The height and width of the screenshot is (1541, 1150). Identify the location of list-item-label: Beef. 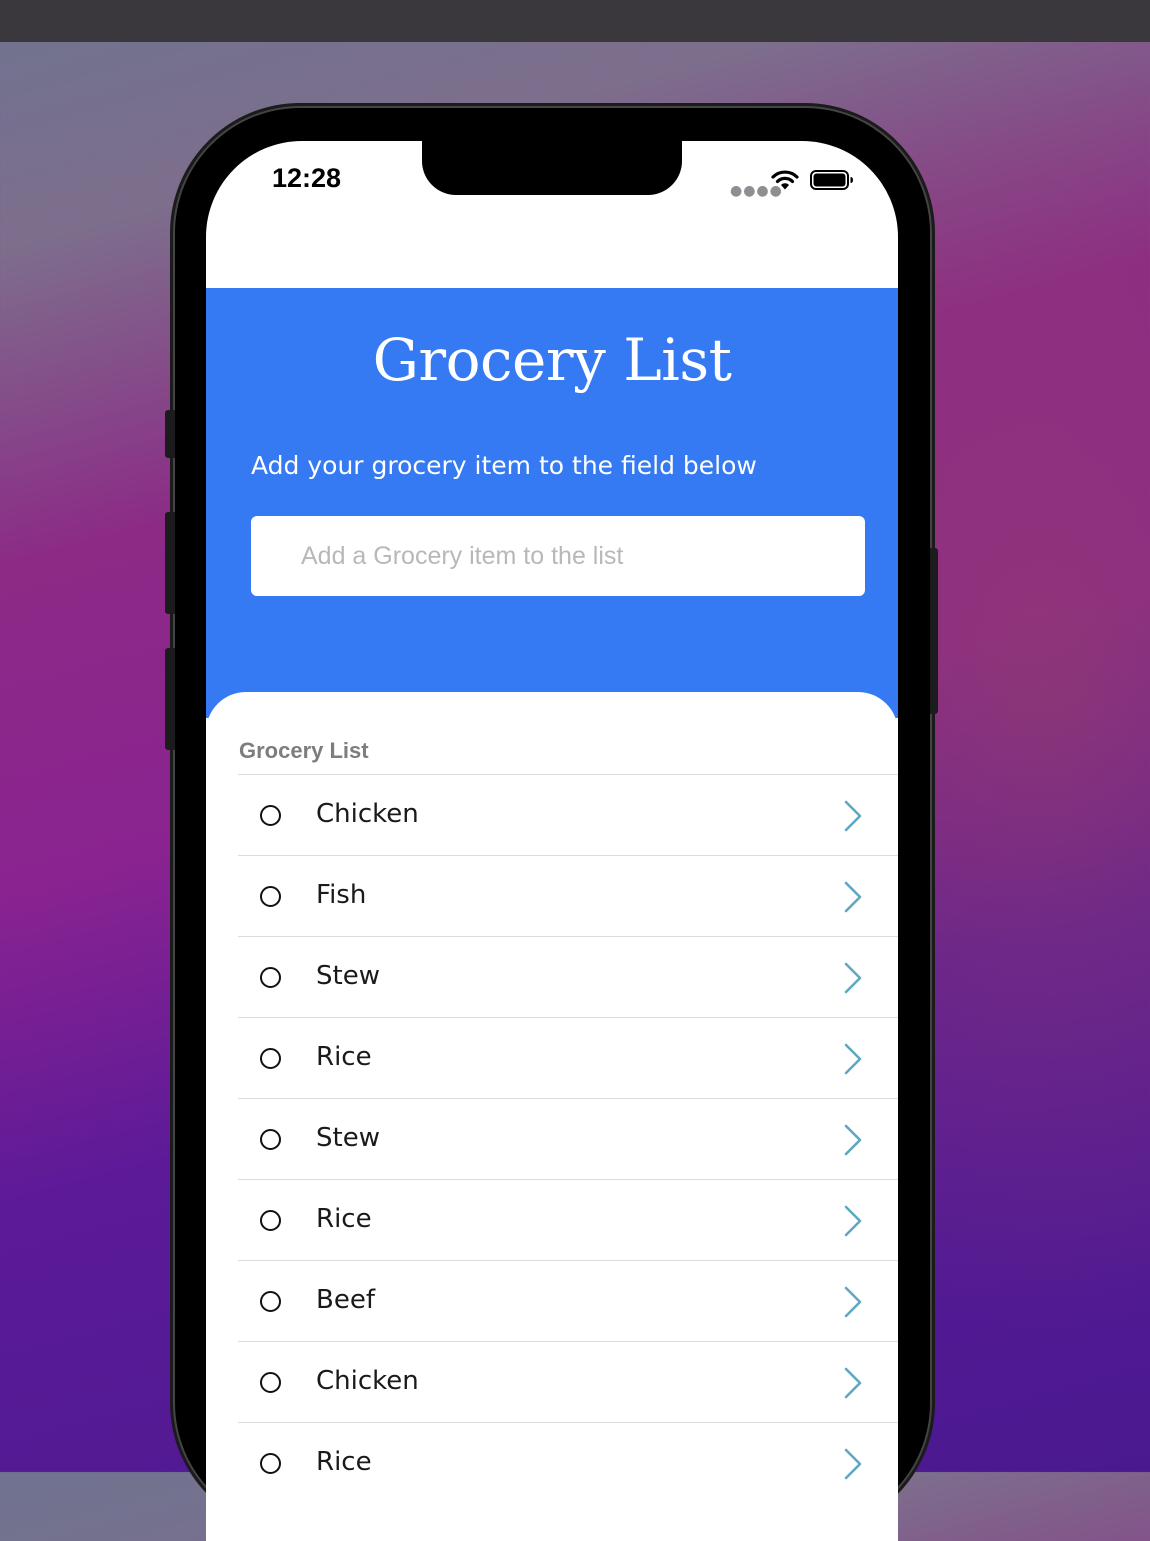
(345, 1300).